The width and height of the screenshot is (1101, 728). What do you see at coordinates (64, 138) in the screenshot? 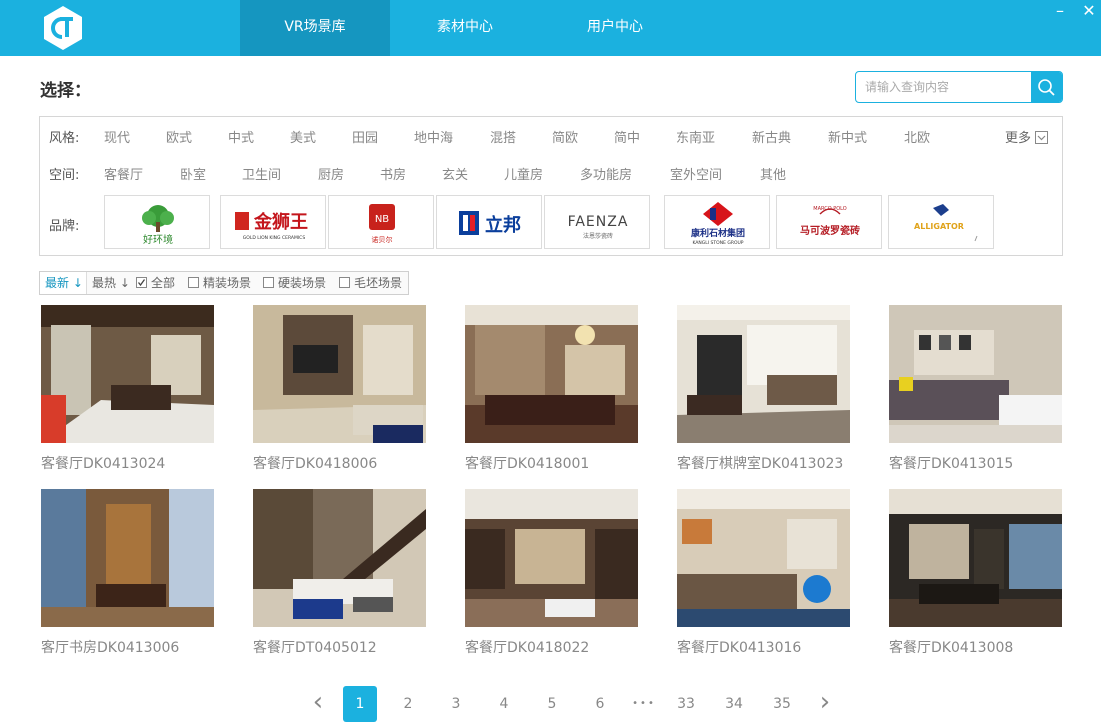
I see `style-filter-label: 风格:` at bounding box center [64, 138].